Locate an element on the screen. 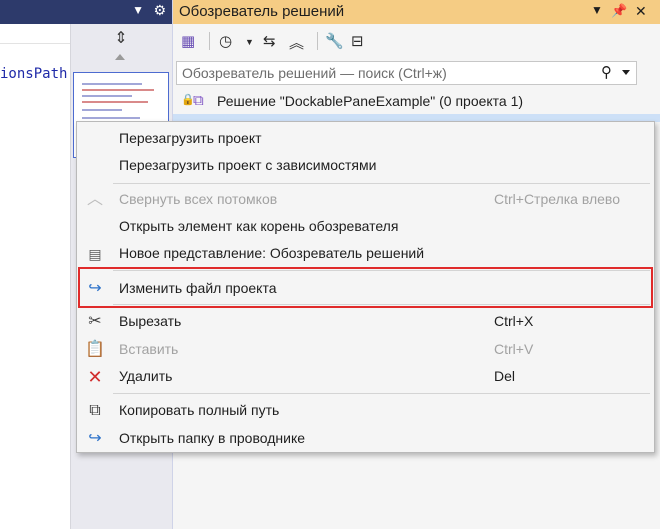 This screenshot has width=660, height=529. menu-item-copy-full-path: ⧉ Копировать полный путь is located at coordinates (365, 410).